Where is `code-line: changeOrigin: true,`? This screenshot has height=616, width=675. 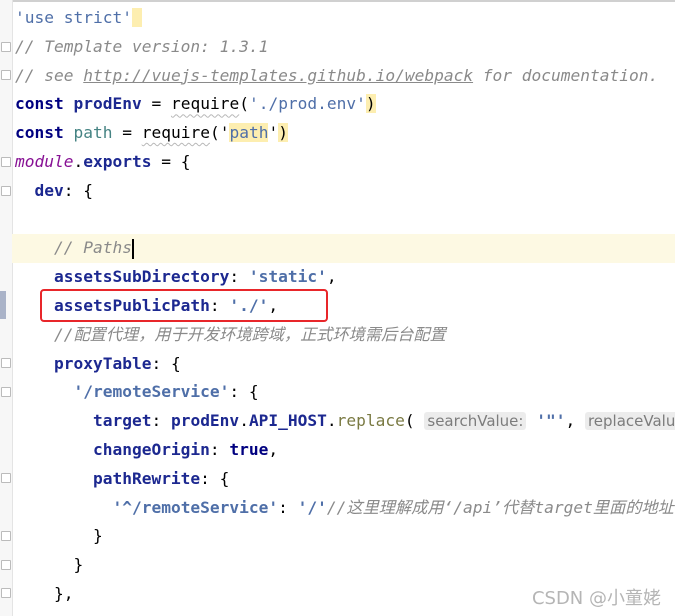
code-line: changeOrigin: true, is located at coordinates (345, 450).